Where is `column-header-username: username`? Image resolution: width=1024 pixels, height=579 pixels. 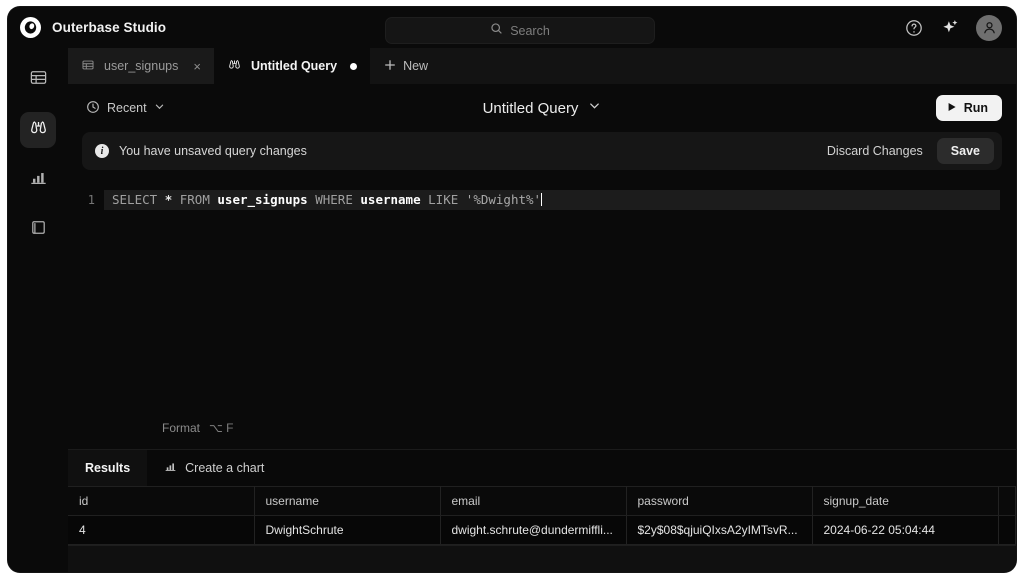
column-header-username: username is located at coordinates (347, 501).